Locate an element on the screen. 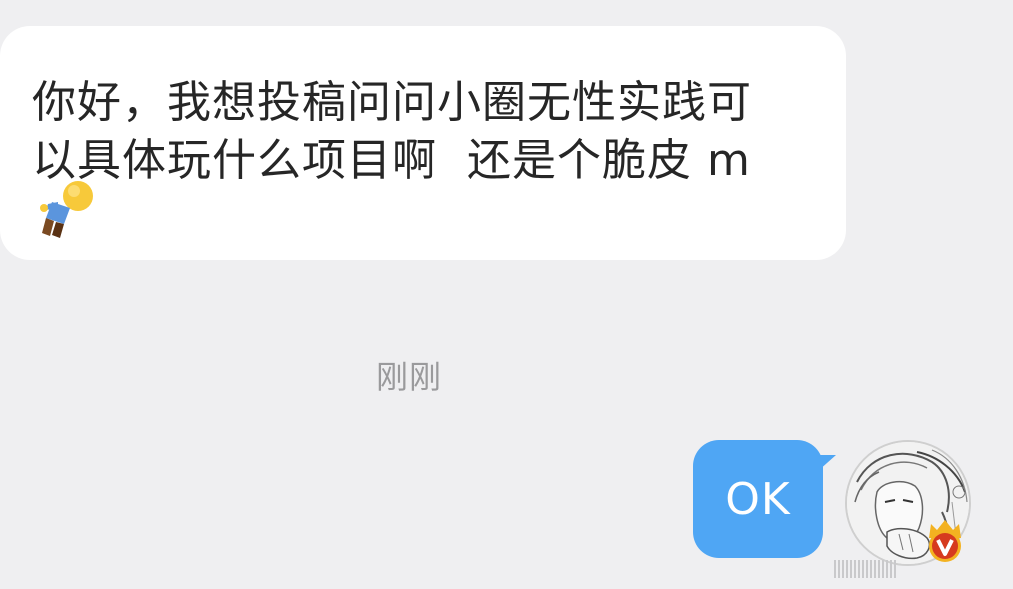  incoming-message-line-2: 以具体玩什么项目啊 还是个脆皮 m is located at coordinates (391, 160).